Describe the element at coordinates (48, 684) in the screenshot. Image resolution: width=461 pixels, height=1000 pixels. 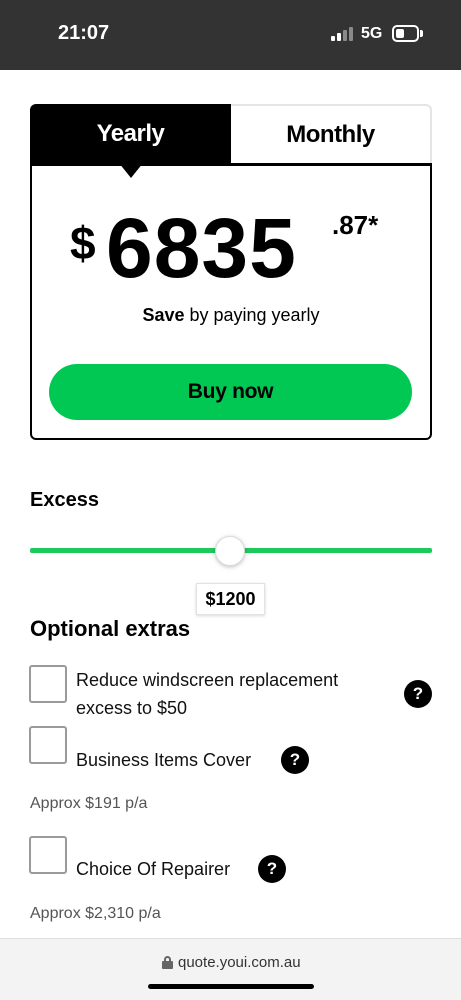
I see `windscreen-excess-checkbox` at that location.